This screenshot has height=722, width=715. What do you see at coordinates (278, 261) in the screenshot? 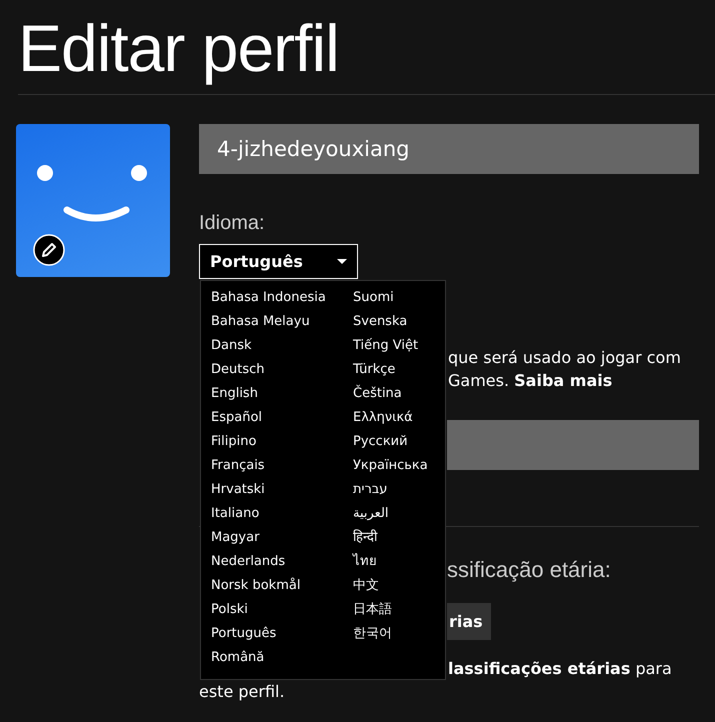
I see `language-dropdown: Português` at bounding box center [278, 261].